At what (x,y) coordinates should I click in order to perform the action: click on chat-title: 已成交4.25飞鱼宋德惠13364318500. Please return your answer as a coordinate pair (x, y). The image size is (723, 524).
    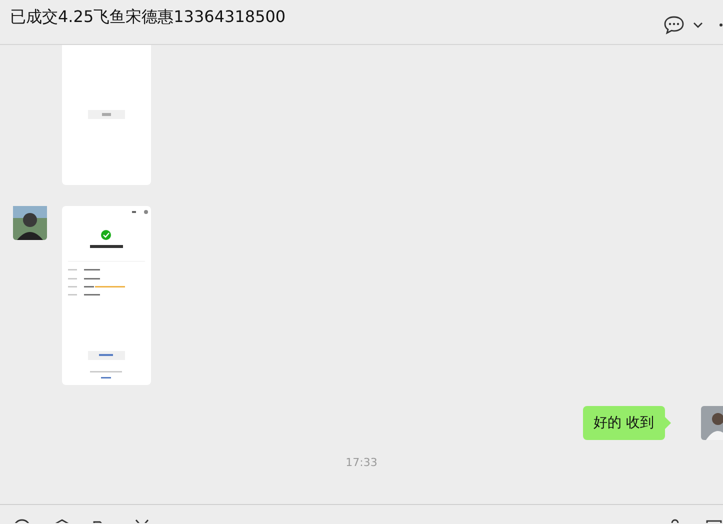
    Looking at the image, I should click on (148, 17).